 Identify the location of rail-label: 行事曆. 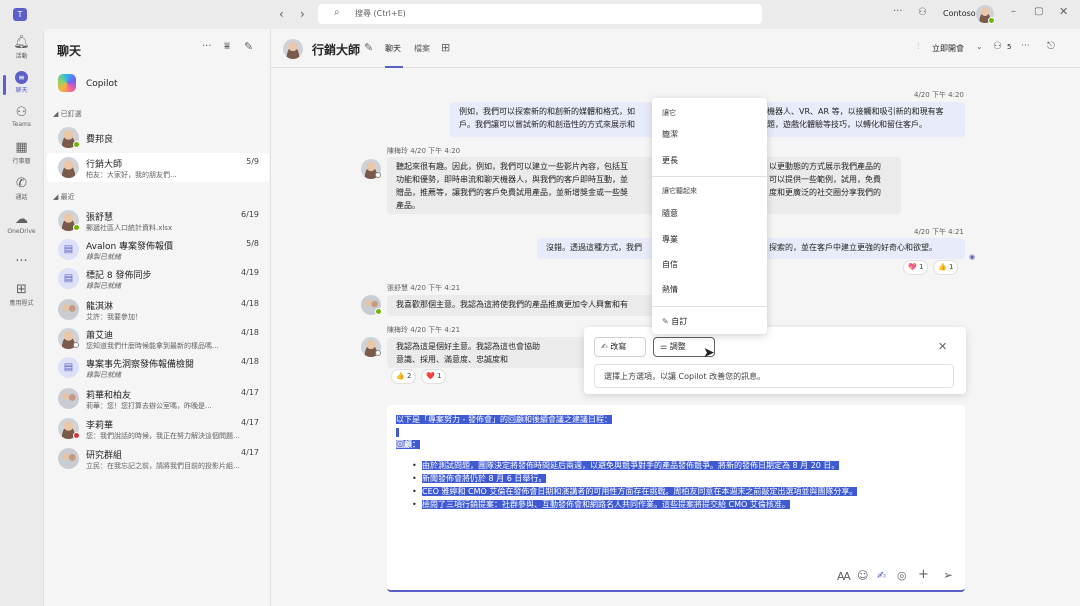
(21, 161).